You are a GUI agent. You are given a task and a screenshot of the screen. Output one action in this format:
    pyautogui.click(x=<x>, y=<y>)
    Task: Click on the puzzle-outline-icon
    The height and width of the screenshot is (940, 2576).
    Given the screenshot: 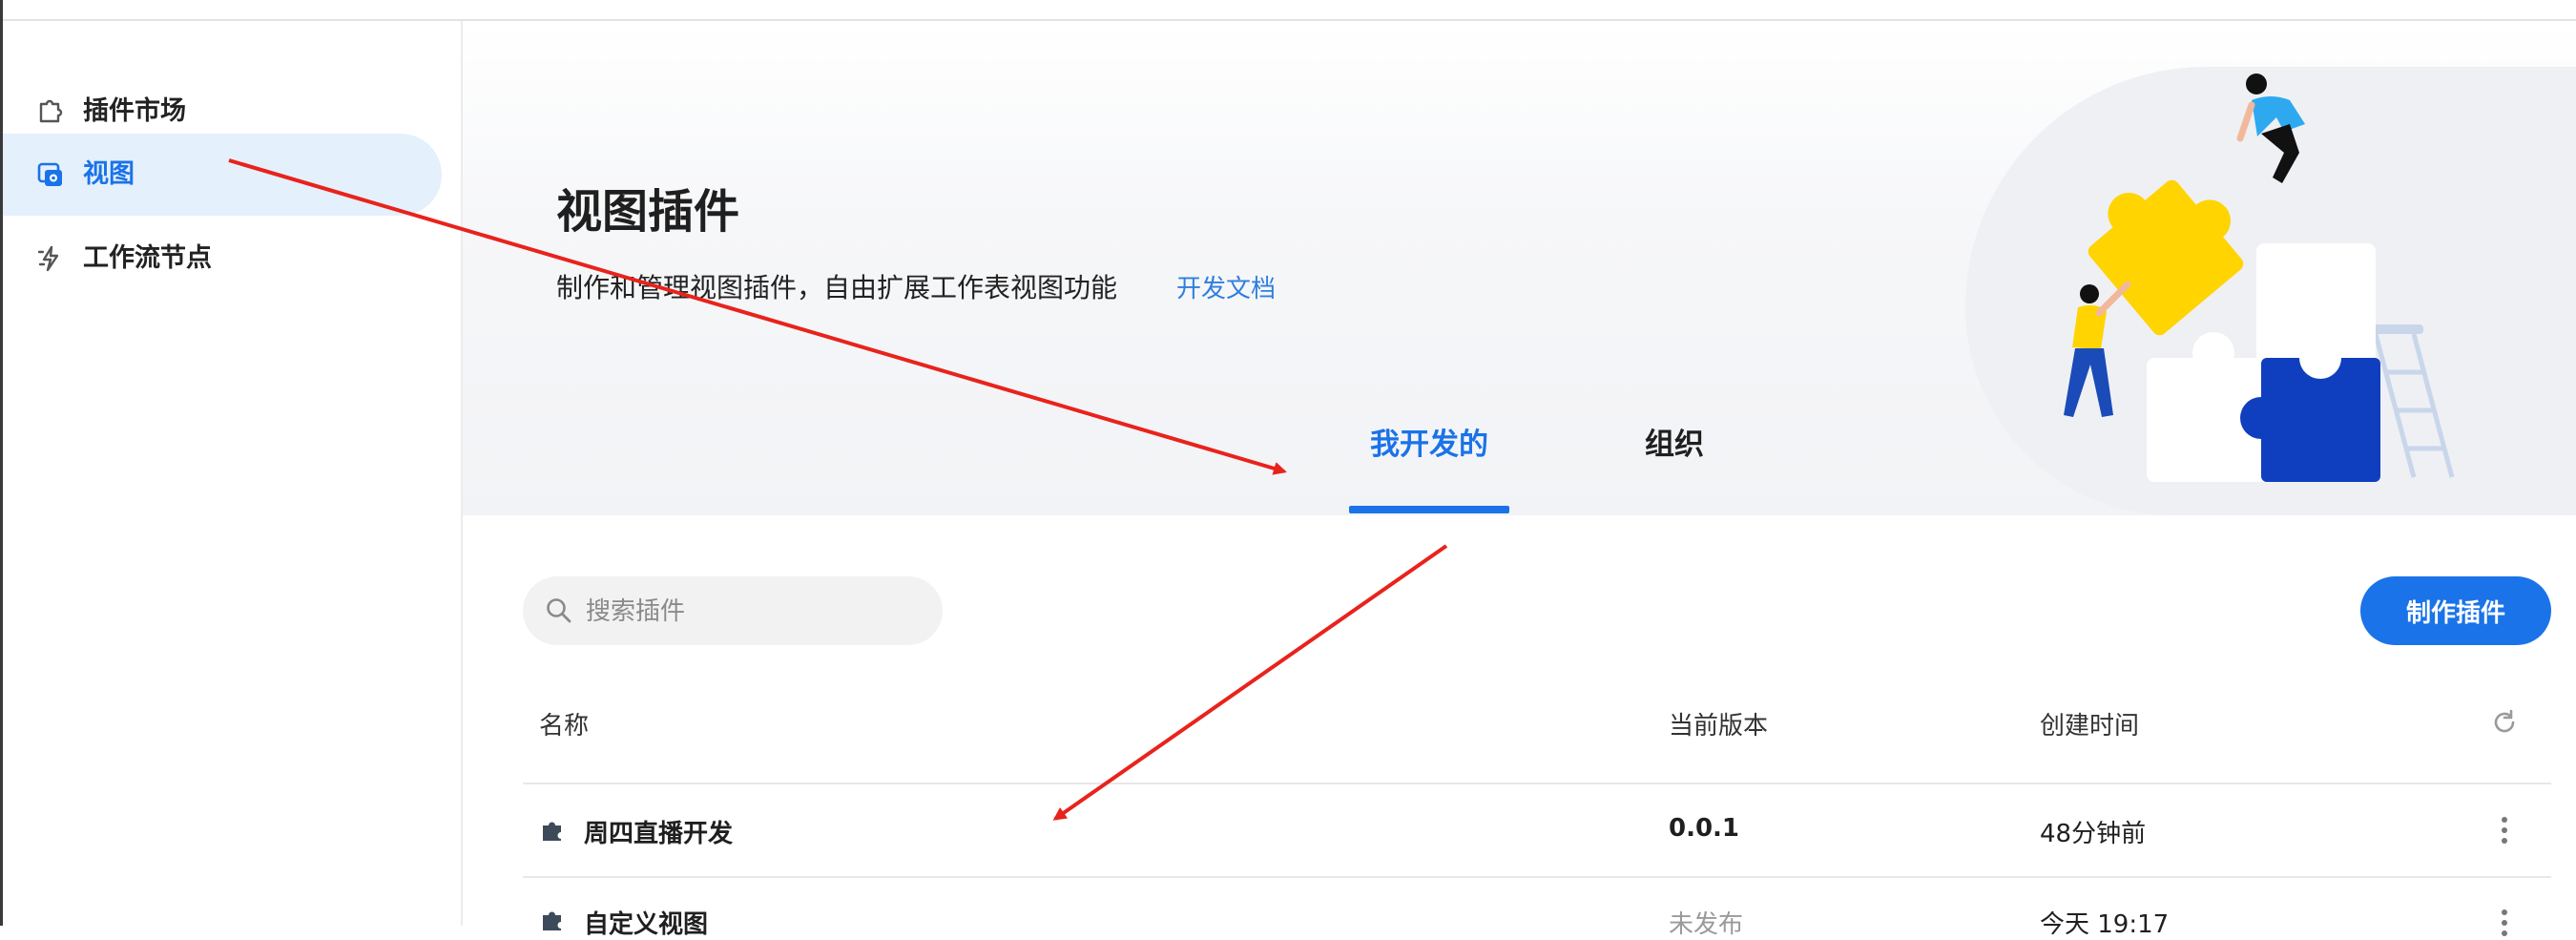 What is the action you would take?
    pyautogui.click(x=51, y=111)
    